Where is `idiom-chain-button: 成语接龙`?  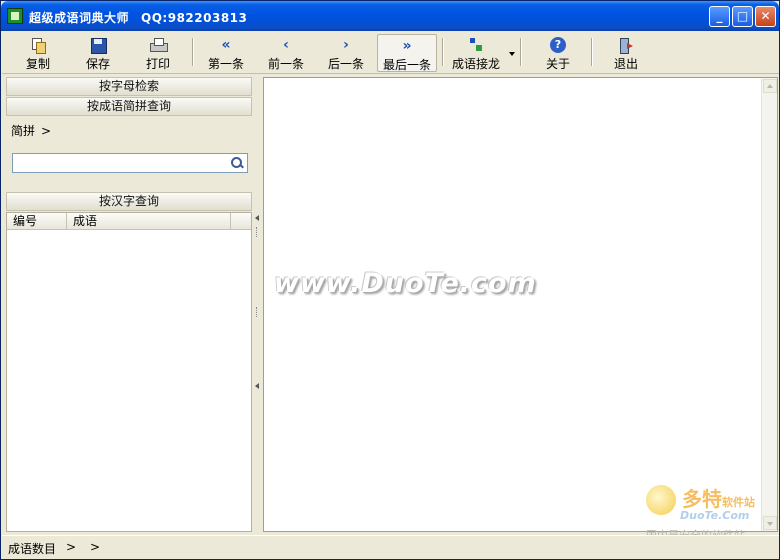
idiom-chain-button: 成语接龙 is located at coordinates (476, 53).